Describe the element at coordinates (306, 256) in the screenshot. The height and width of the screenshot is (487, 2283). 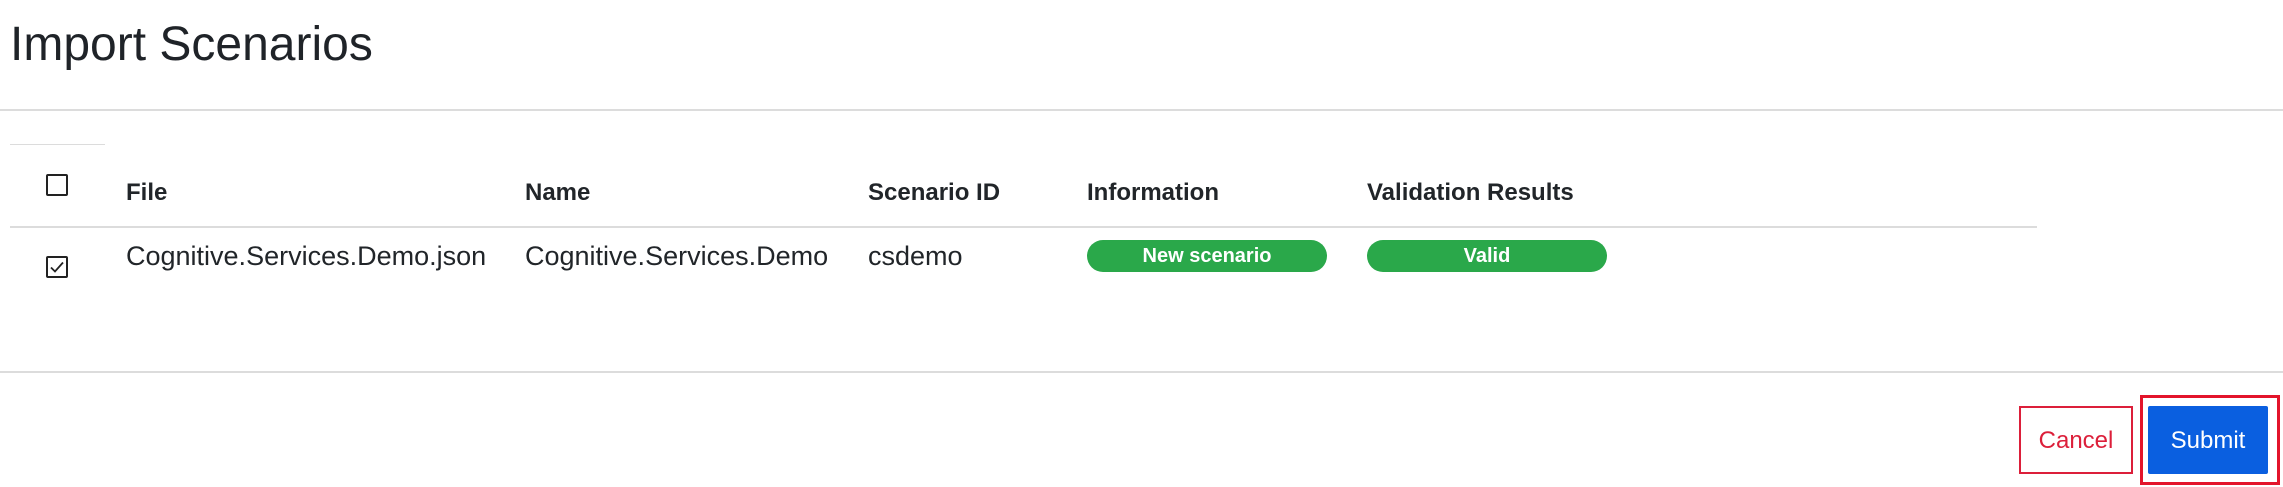
I see `row-file-cell: Cognitive.Services.Demo.json` at that location.